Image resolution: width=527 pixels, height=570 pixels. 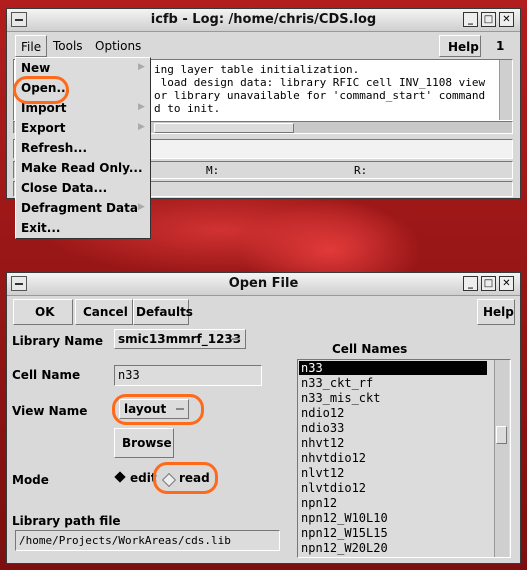 What do you see at coordinates (322, 473) in the screenshot?
I see `list-item: nlvt12` at bounding box center [322, 473].